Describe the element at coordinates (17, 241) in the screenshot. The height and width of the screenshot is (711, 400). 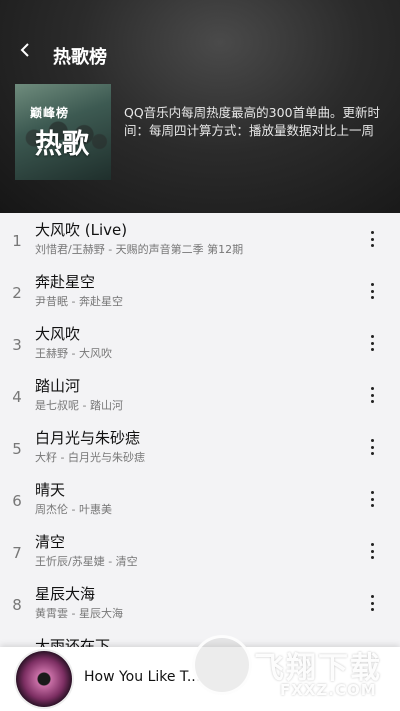
I see `song-rank: 1` at that location.